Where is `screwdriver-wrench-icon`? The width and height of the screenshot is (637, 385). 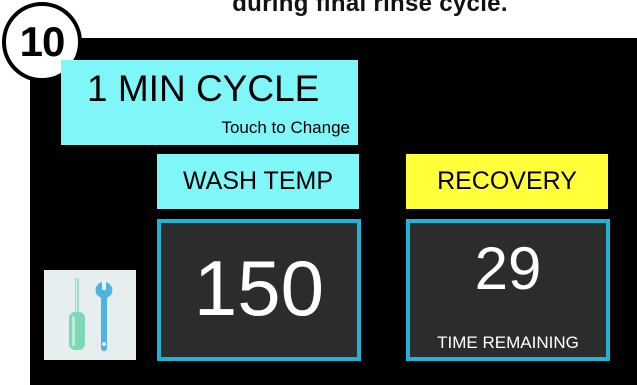 screwdriver-wrench-icon is located at coordinates (91, 314).